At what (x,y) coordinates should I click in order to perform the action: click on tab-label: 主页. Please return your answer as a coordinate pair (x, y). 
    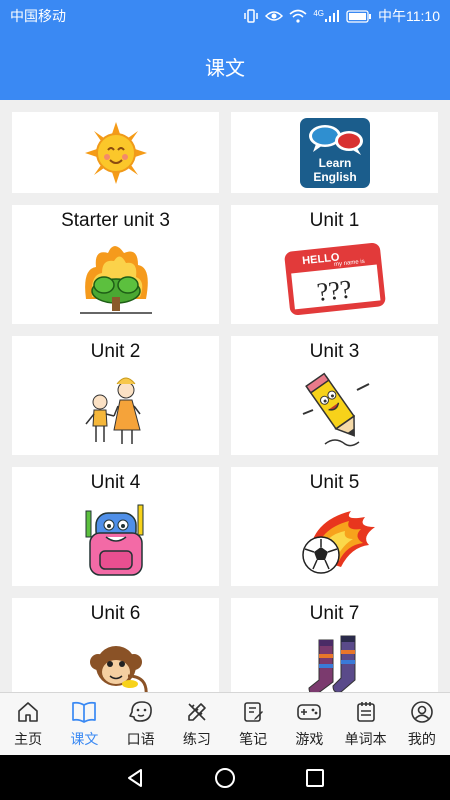
    Looking at the image, I should click on (28, 738).